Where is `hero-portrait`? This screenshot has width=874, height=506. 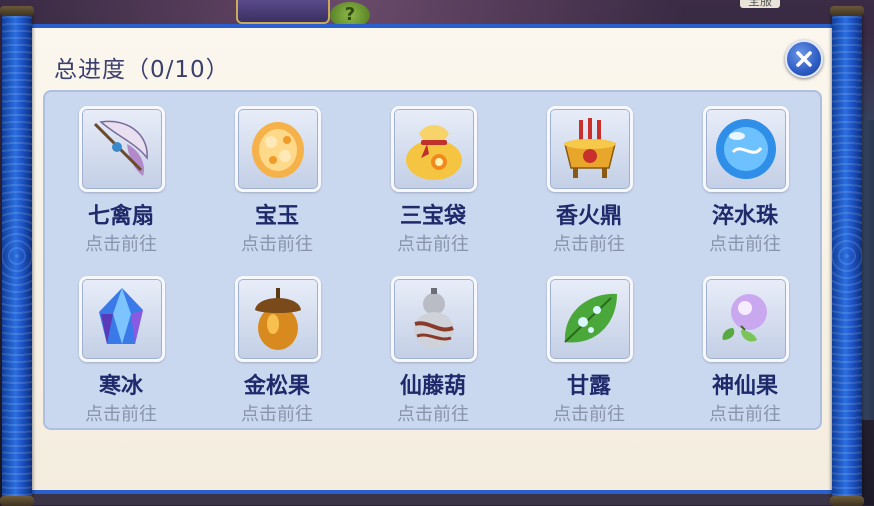 hero-portrait is located at coordinates (283, 12).